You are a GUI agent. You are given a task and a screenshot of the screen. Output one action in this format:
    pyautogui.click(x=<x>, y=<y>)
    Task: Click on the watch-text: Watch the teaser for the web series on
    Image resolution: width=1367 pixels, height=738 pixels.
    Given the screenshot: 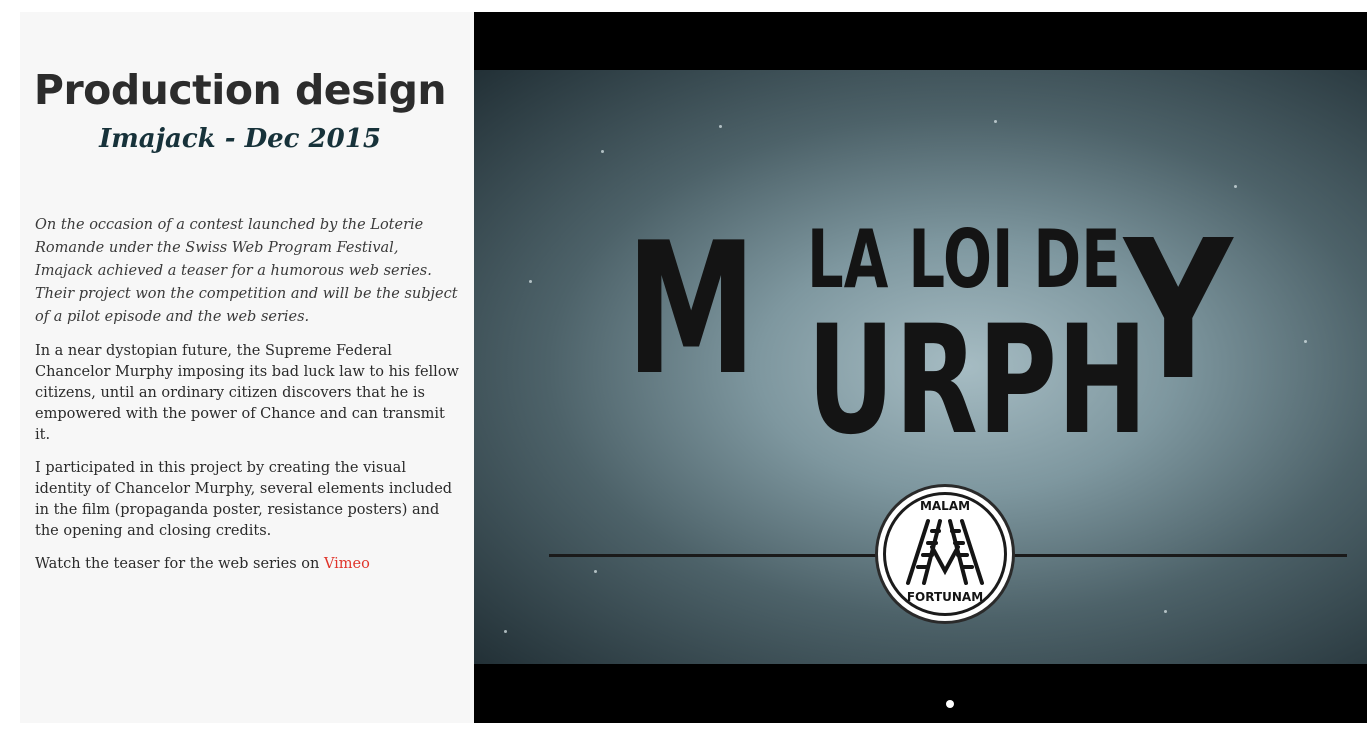 What is the action you would take?
    pyautogui.click(x=179, y=564)
    